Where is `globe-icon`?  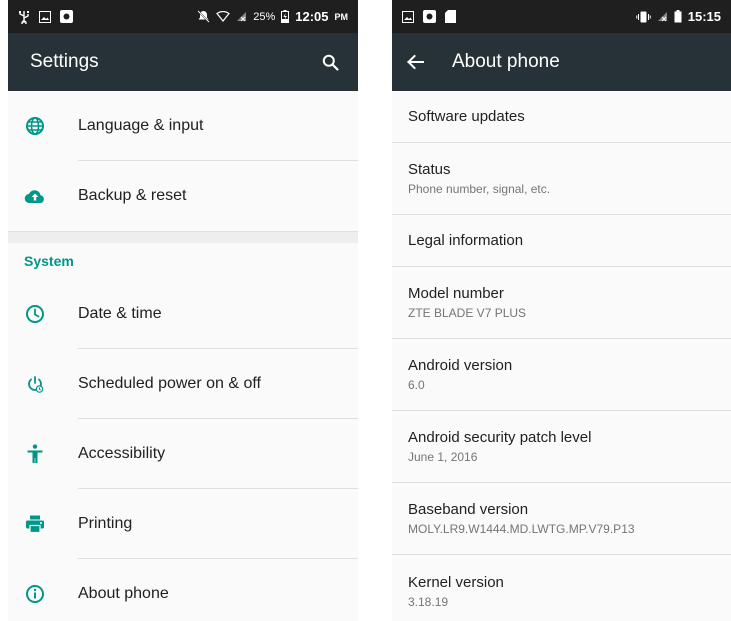 globe-icon is located at coordinates (35, 126).